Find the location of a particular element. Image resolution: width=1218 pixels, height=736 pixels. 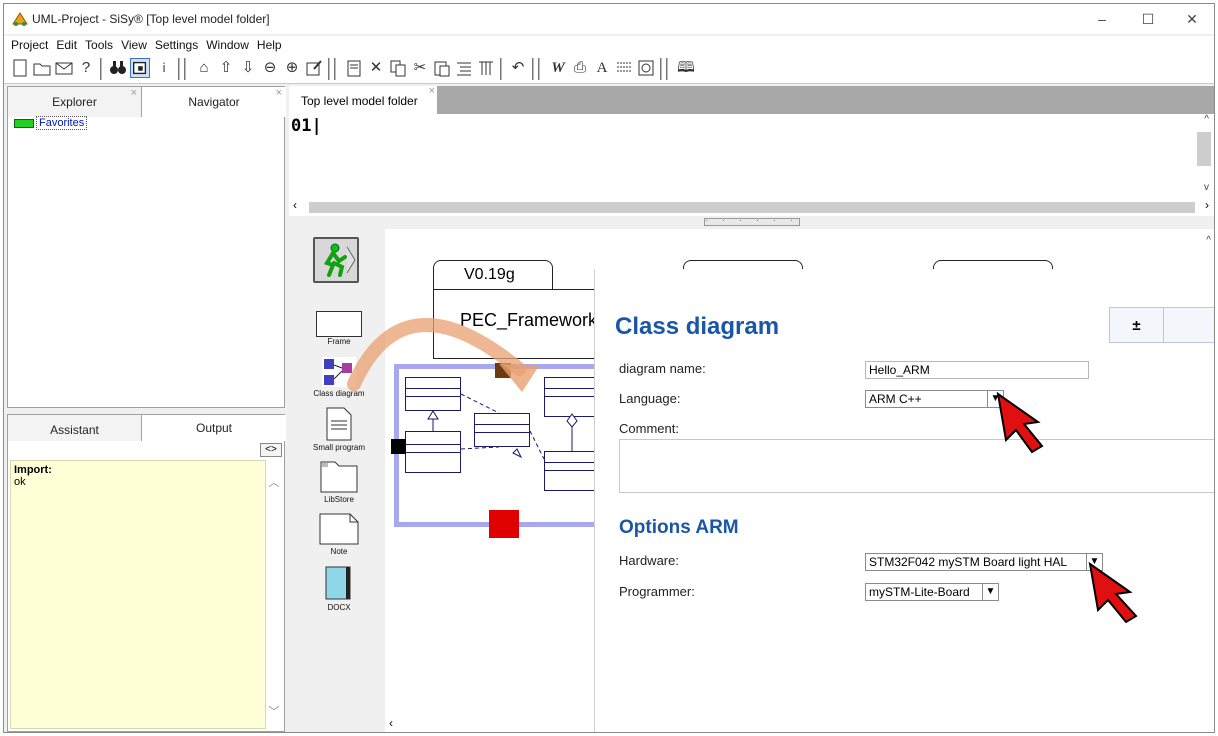

tab-navigator-label: Navigator is located at coordinates (214, 102).